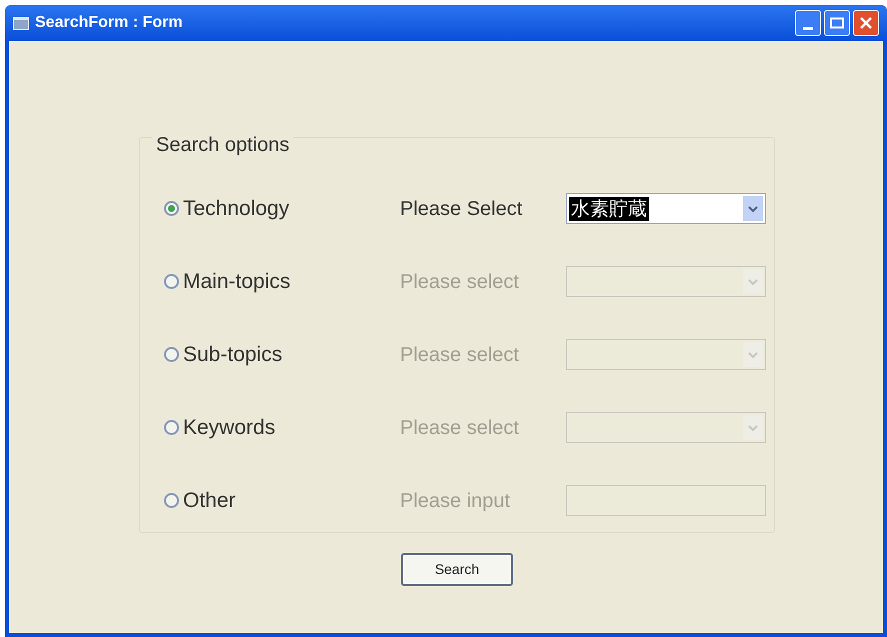 This screenshot has height=637, width=887. I want to click on dropdown: 水素貯蔵, so click(666, 208).